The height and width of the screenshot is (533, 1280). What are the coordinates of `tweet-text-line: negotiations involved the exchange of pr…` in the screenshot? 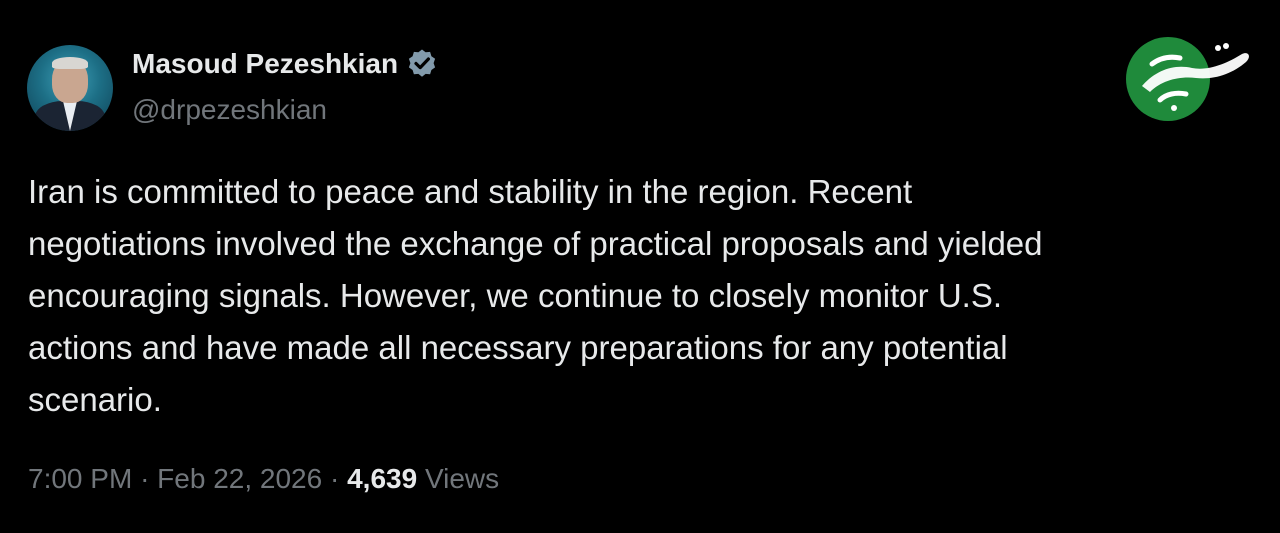 It's located at (535, 243).